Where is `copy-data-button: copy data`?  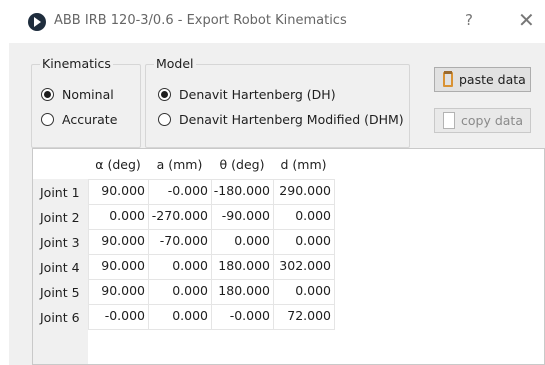
copy-data-button: copy data is located at coordinates (482, 120).